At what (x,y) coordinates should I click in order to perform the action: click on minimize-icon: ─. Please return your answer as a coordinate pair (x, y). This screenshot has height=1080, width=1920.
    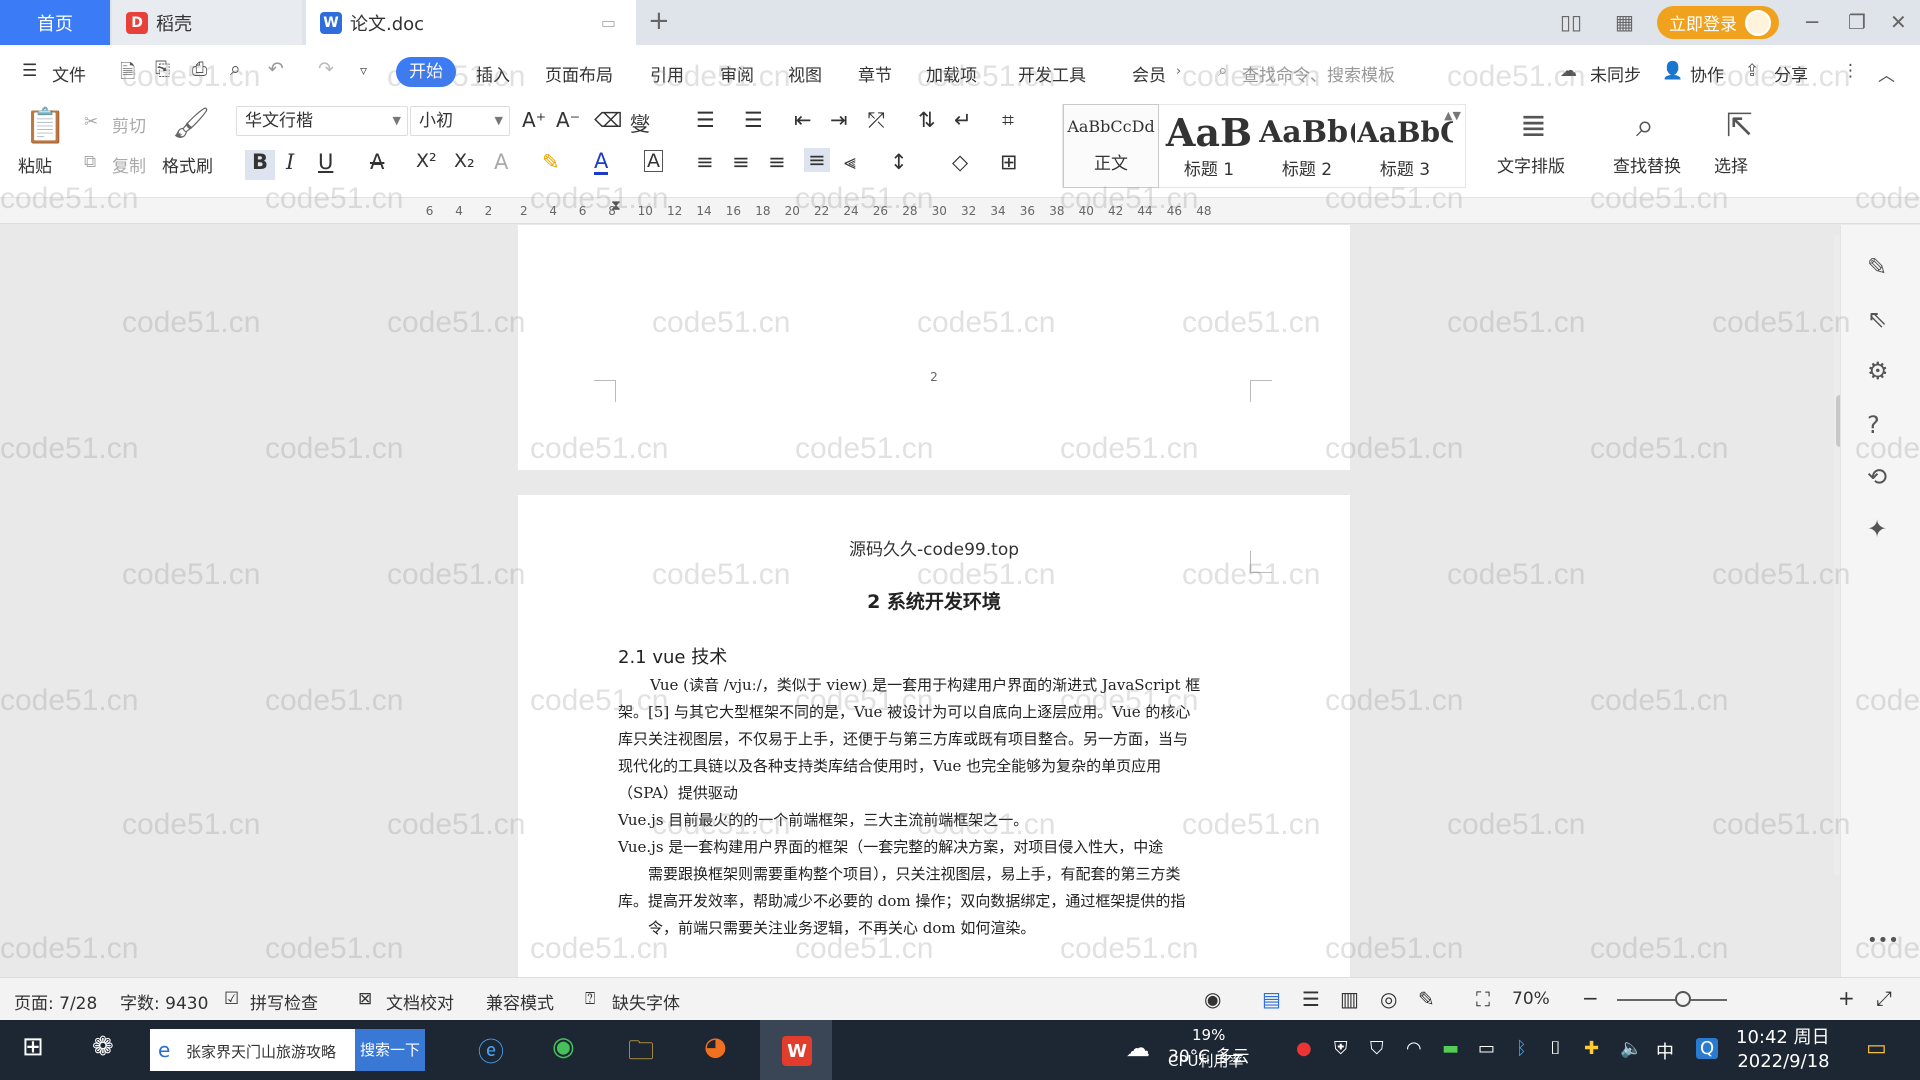
    Looking at the image, I should click on (1812, 22).